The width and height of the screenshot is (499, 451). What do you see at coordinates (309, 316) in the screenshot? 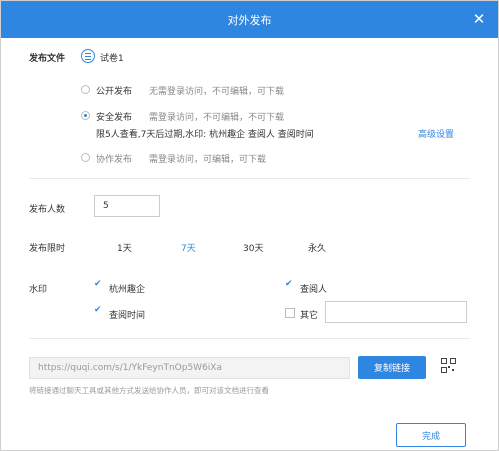
I see `watermark-other-label: 其它` at bounding box center [309, 316].